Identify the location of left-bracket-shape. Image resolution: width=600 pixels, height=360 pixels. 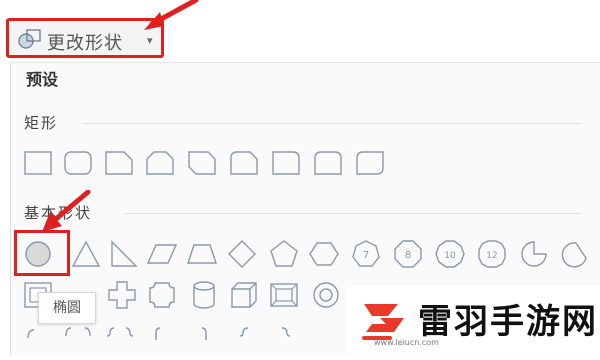
(38, 340).